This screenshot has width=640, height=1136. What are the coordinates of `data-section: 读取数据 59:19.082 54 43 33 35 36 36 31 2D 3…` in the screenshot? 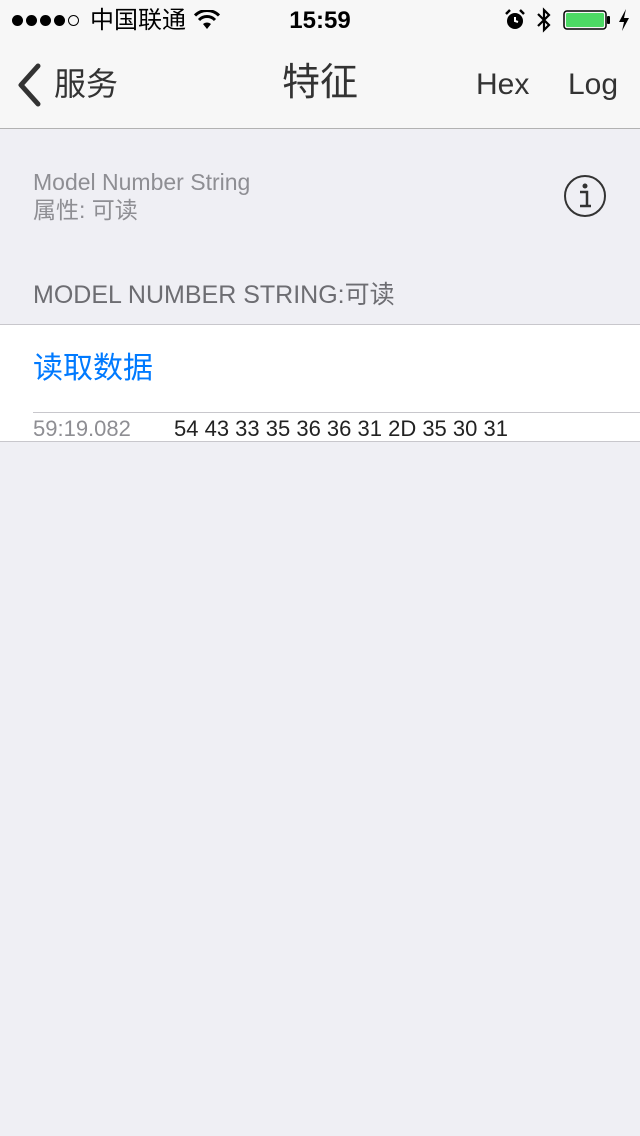 It's located at (320, 383).